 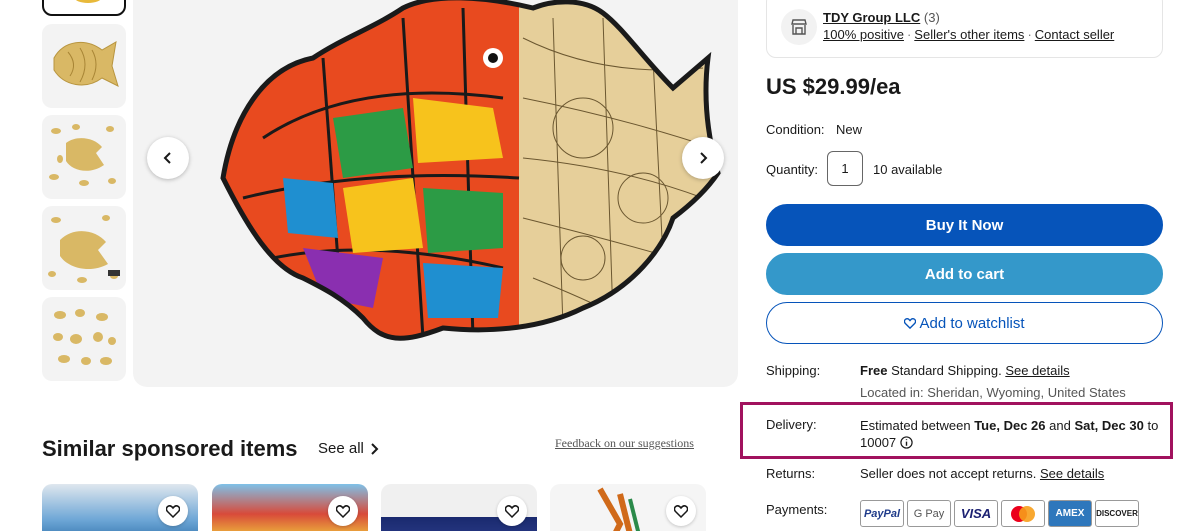 I want to click on delivery-start-date: Tue, Dec 26, so click(x=1010, y=425).